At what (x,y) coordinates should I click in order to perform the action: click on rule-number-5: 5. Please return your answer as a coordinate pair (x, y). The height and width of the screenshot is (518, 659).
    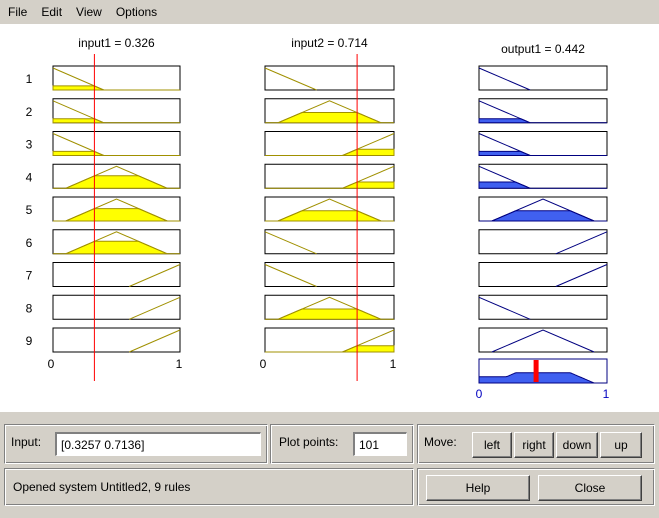
    Looking at the image, I should click on (29, 210).